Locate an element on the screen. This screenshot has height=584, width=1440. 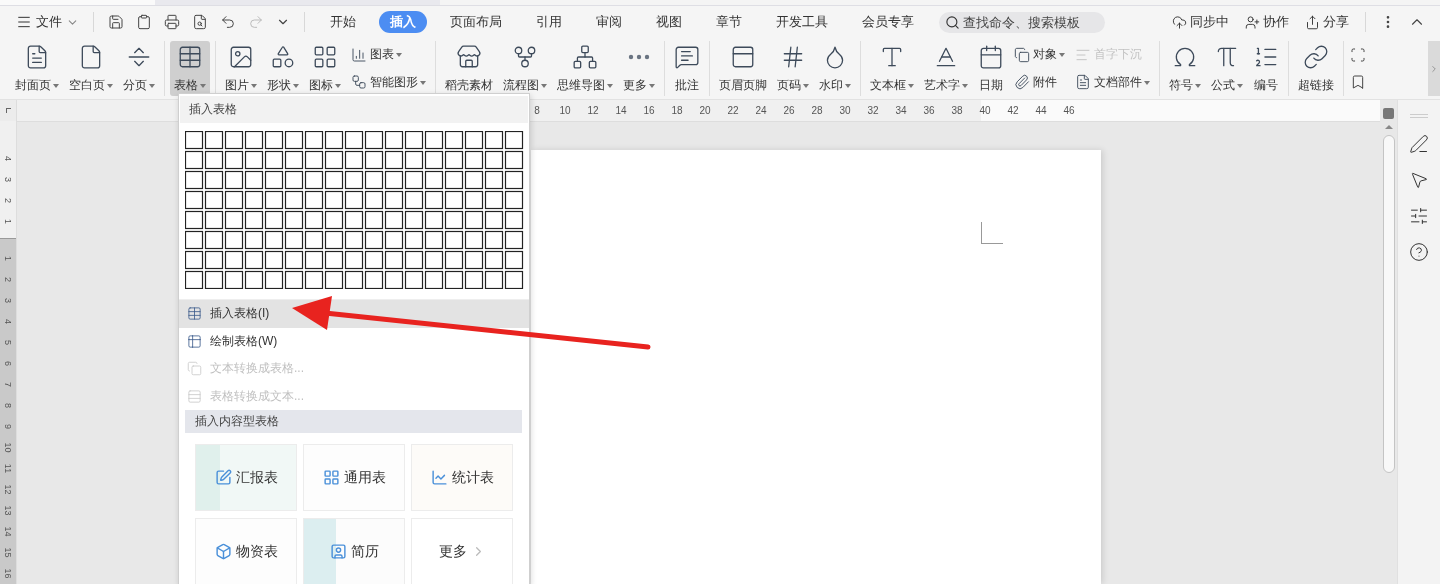
ribbon-button: 页码 is located at coordinates (793, 68).